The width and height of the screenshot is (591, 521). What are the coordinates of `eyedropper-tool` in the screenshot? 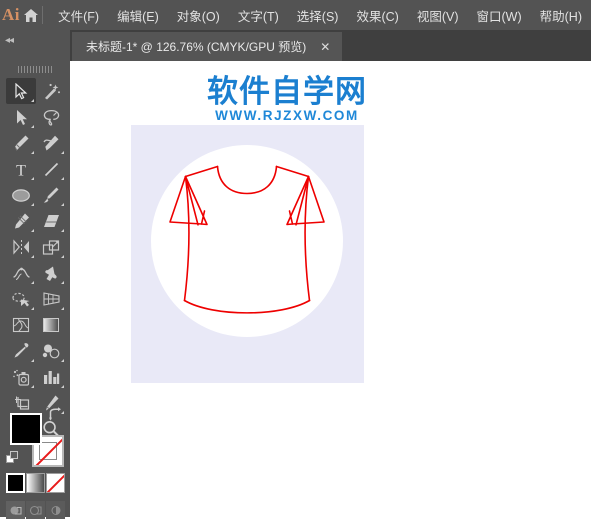 It's located at (21, 351).